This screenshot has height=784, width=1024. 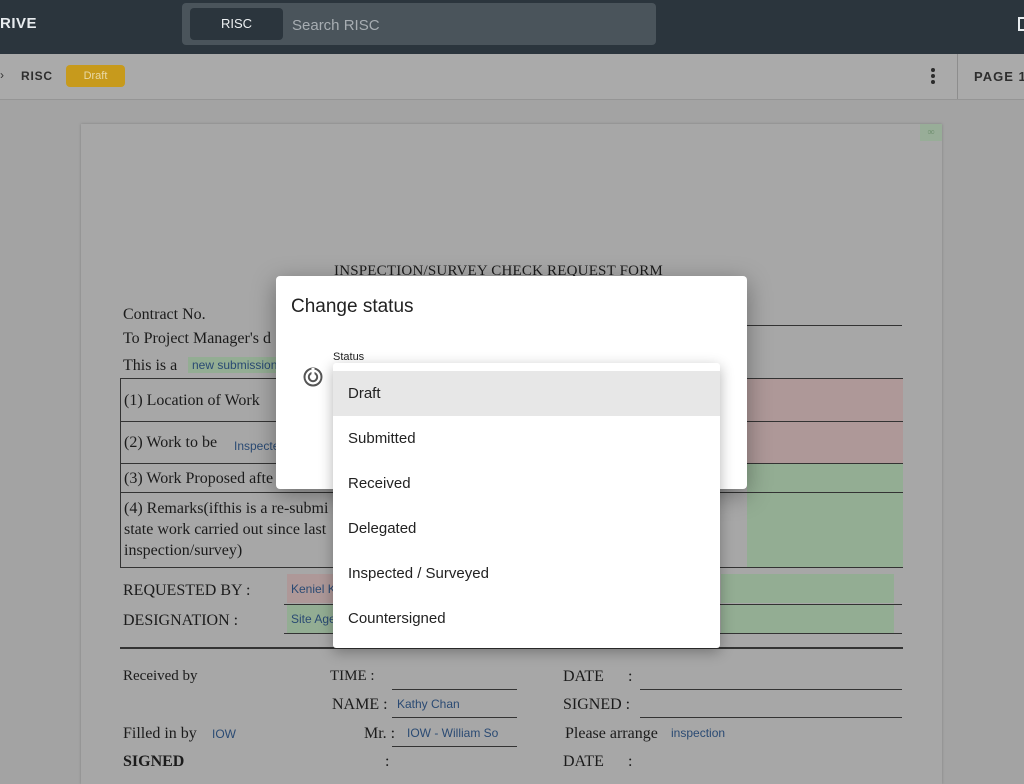 I want to click on status-option-inspected-surveyed: Inspected / Surveyed, so click(x=526, y=573).